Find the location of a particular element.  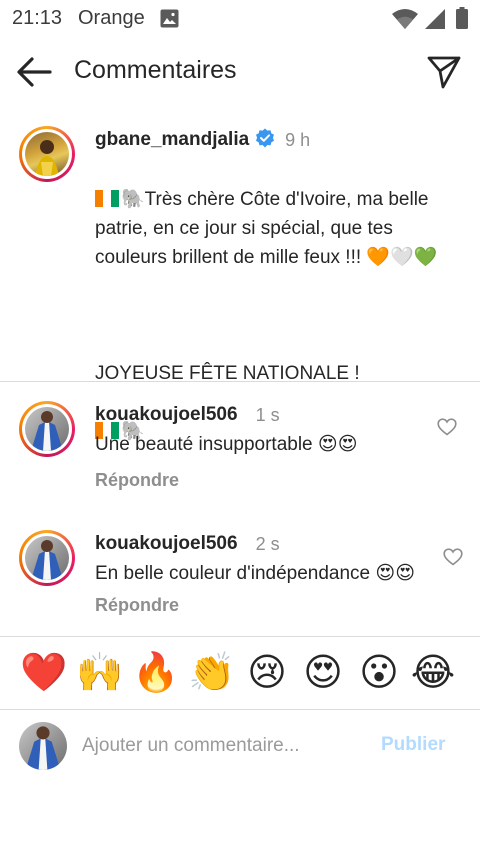

comment-composer: Publier is located at coordinates (240, 746).